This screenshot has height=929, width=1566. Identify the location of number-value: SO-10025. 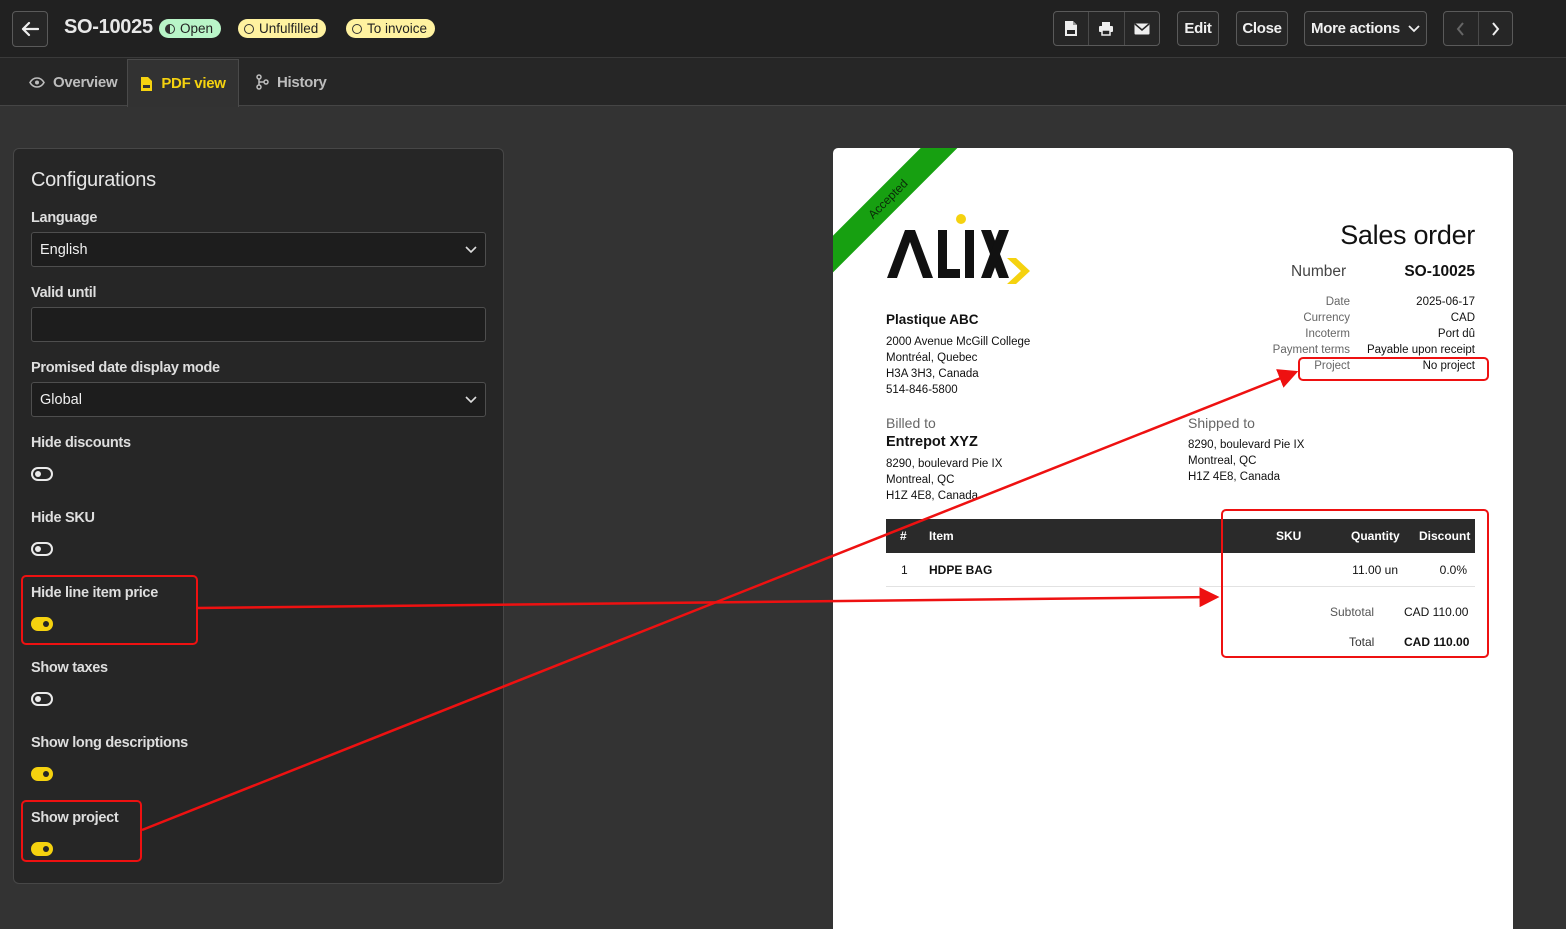
(1439, 271).